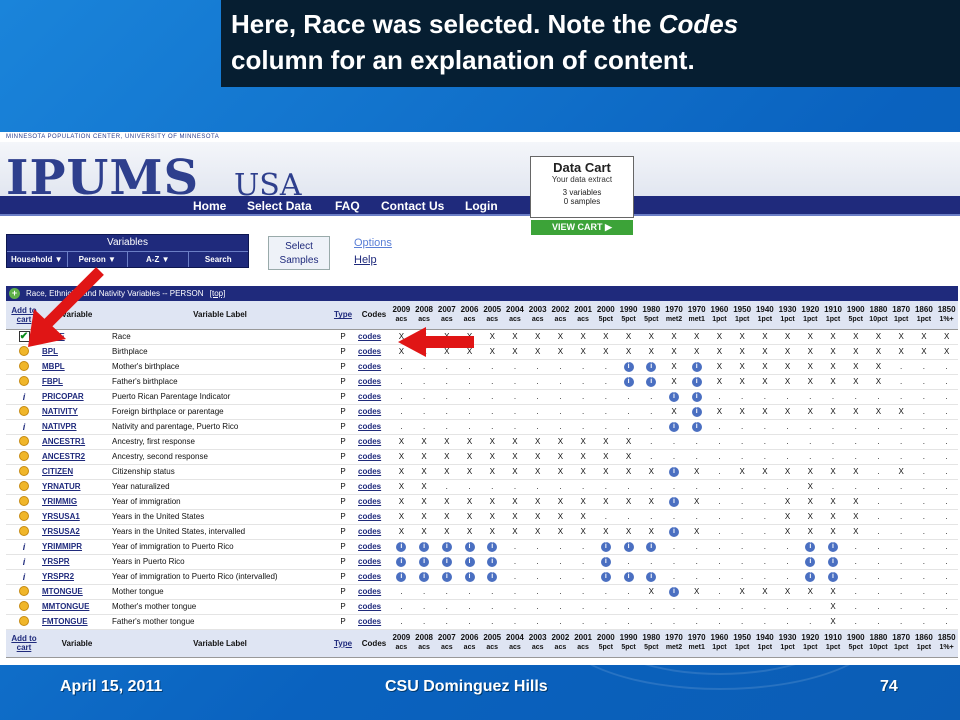  What do you see at coordinates (52, 381) in the screenshot?
I see `variable-name-link: FBPL` at bounding box center [52, 381].